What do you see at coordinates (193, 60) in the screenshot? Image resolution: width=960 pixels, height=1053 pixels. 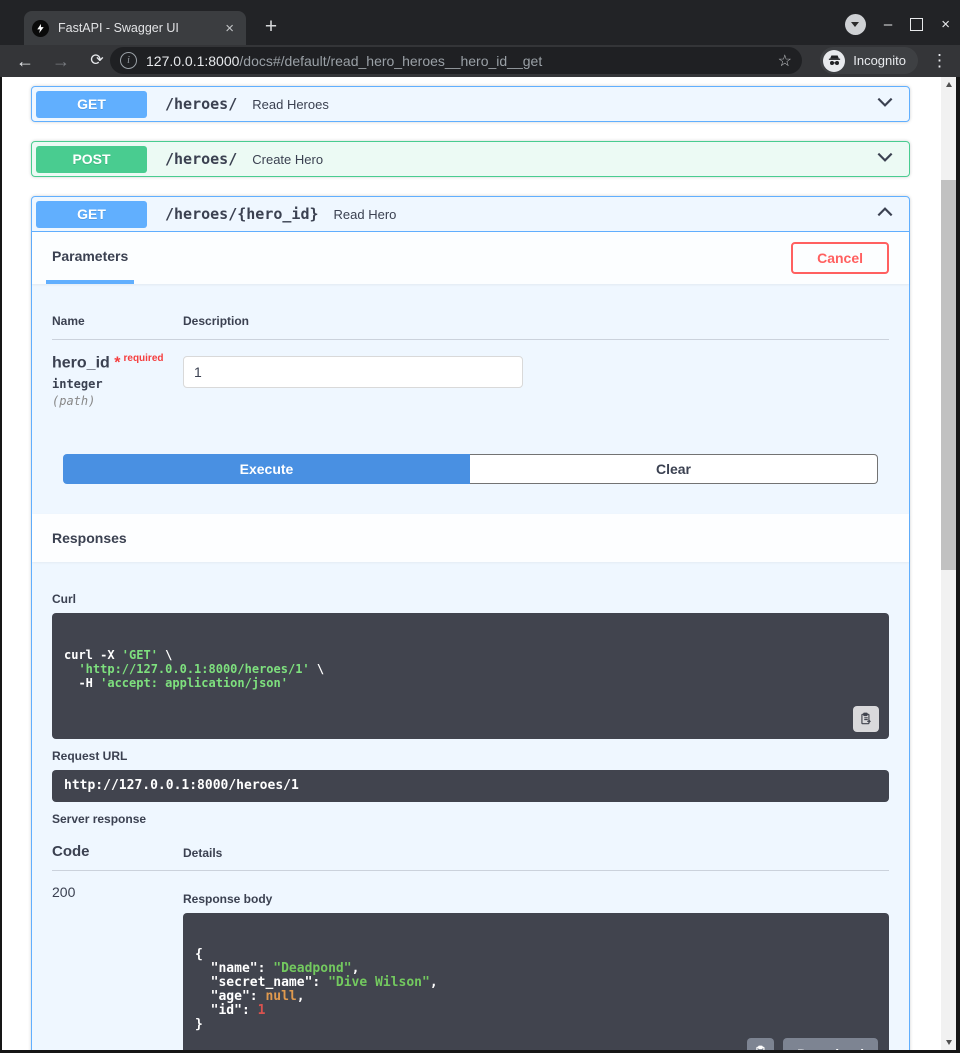 I see `url-host: 127.0.0.1:8000` at bounding box center [193, 60].